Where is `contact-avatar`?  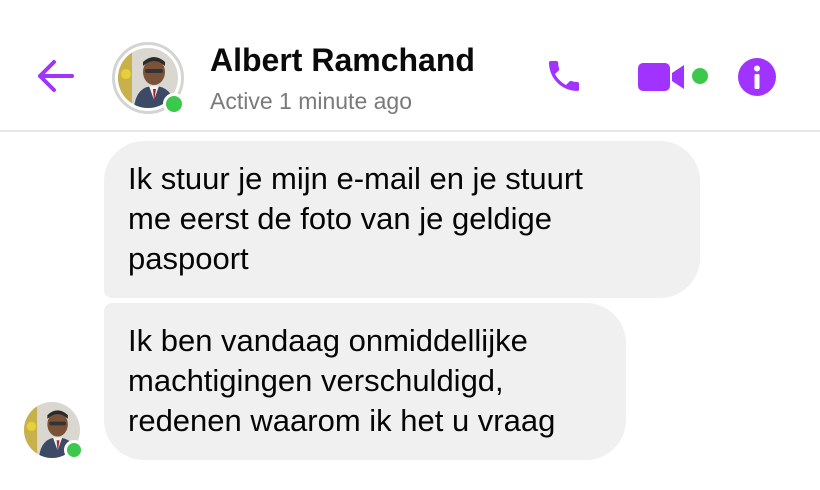
contact-avatar is located at coordinates (148, 78).